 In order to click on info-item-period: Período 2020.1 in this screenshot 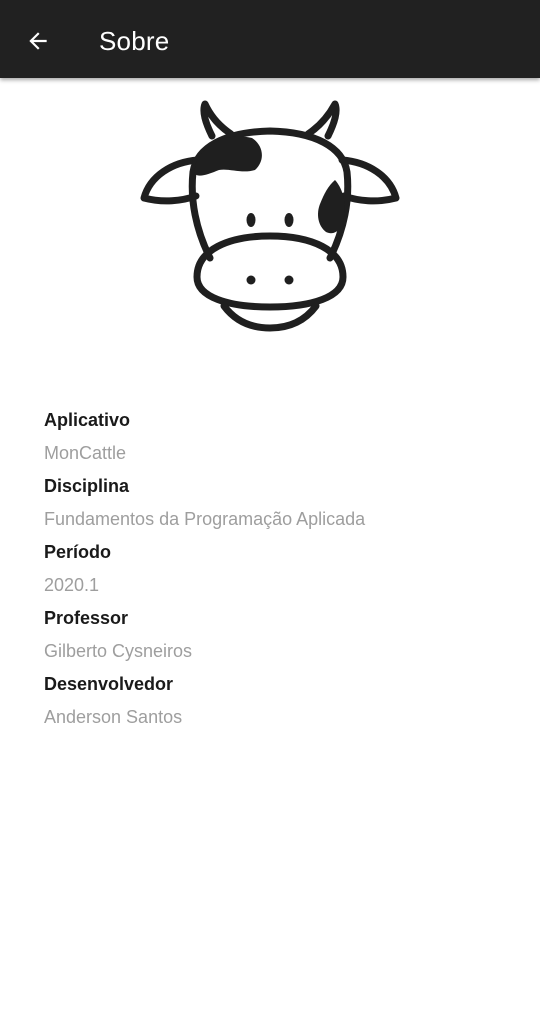, I will do `click(279, 569)`.